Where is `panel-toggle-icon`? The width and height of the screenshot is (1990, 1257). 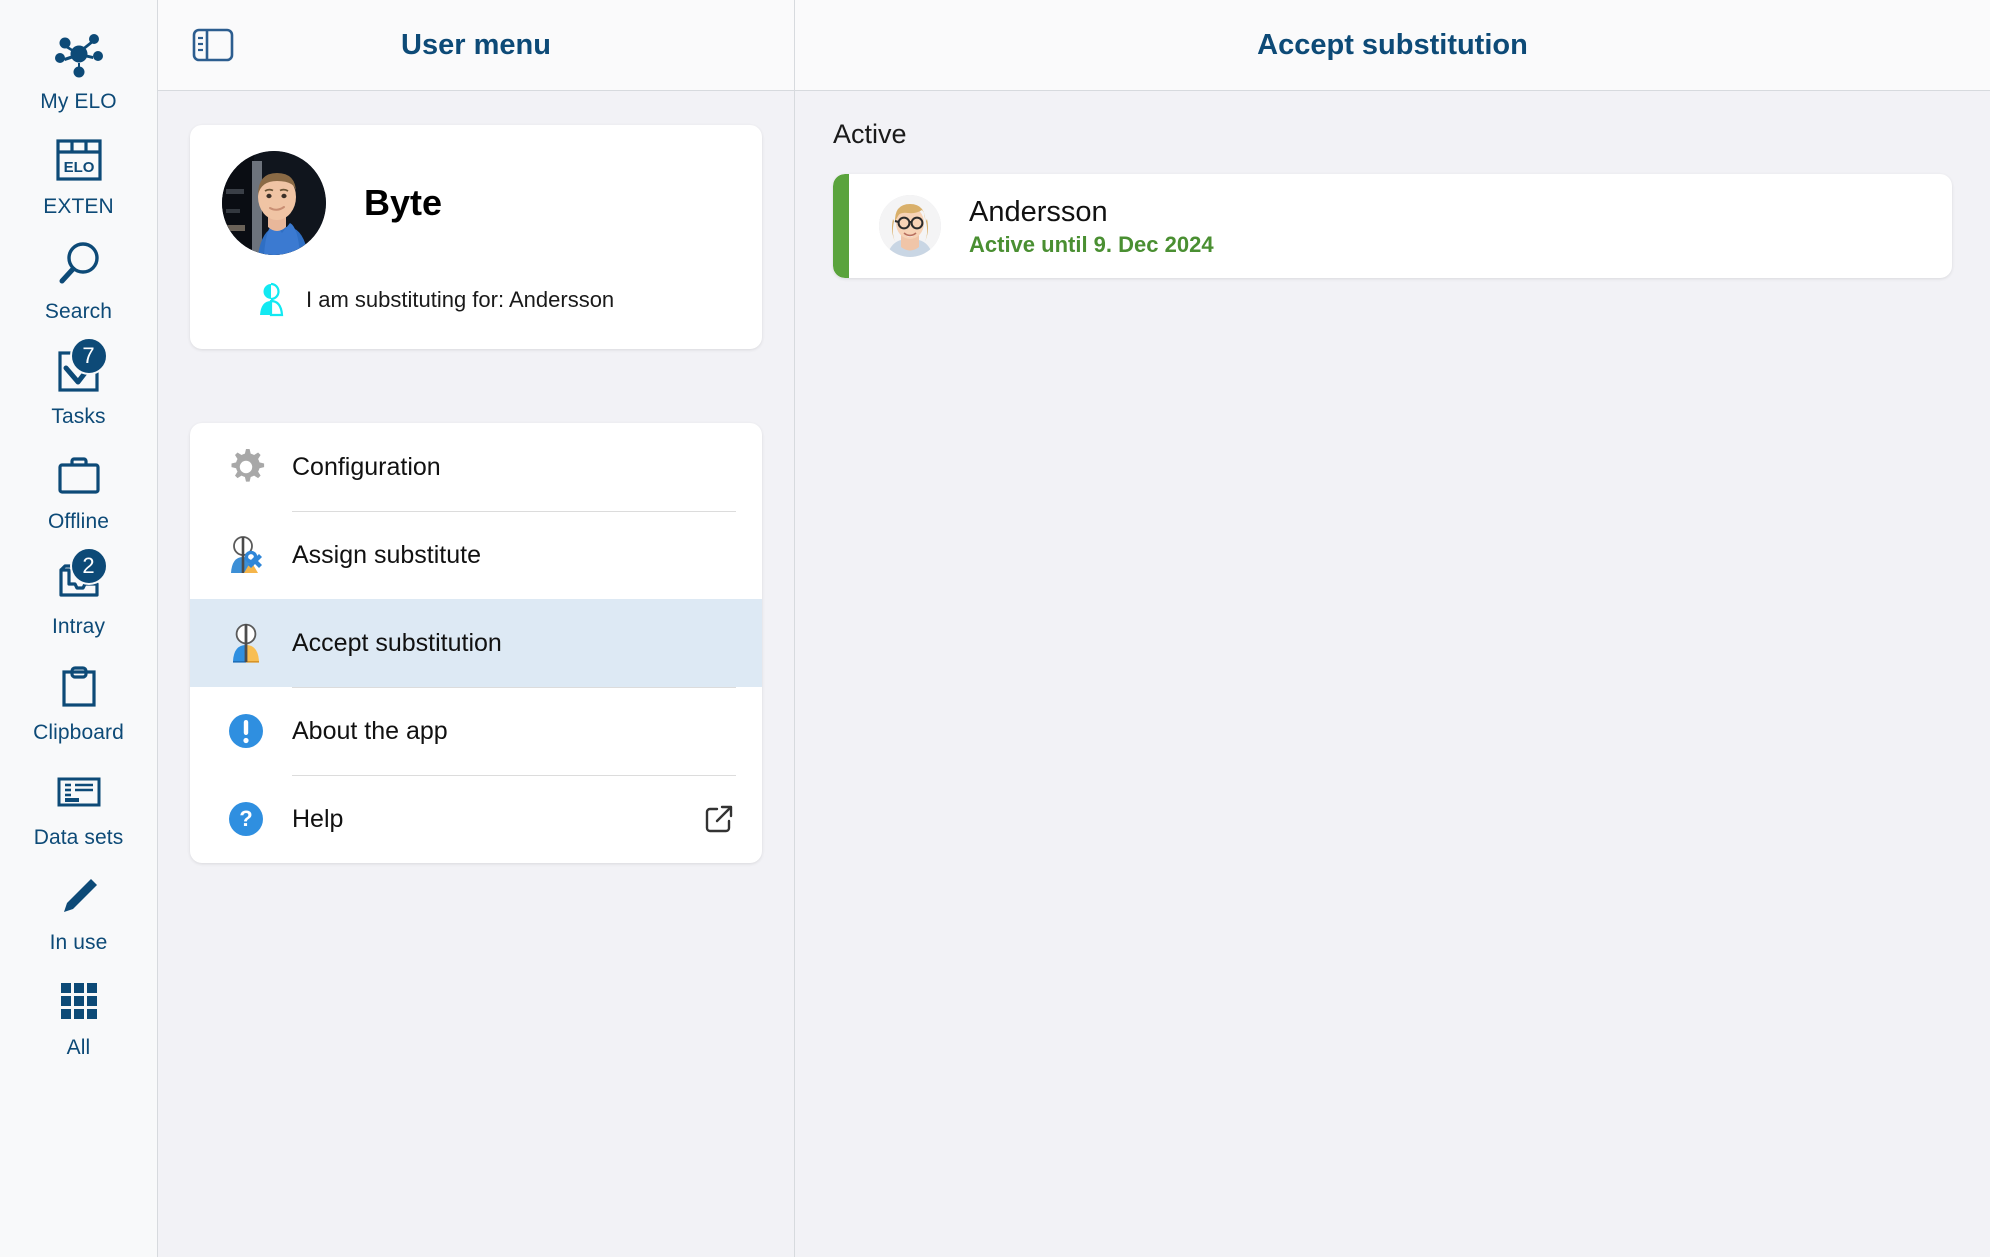 panel-toggle-icon is located at coordinates (213, 45).